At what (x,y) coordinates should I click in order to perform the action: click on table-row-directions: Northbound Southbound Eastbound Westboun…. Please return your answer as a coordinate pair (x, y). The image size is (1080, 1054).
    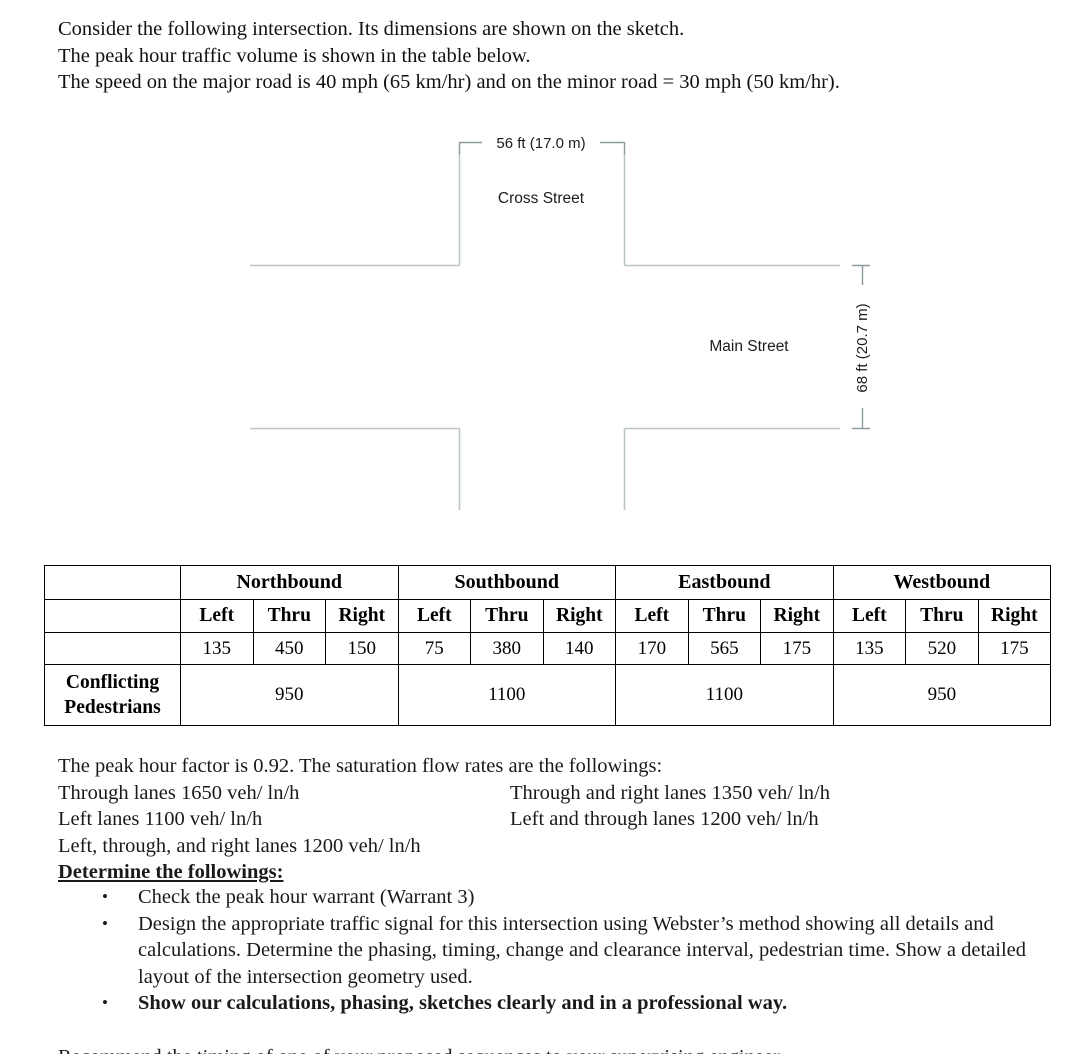
    Looking at the image, I should click on (548, 582).